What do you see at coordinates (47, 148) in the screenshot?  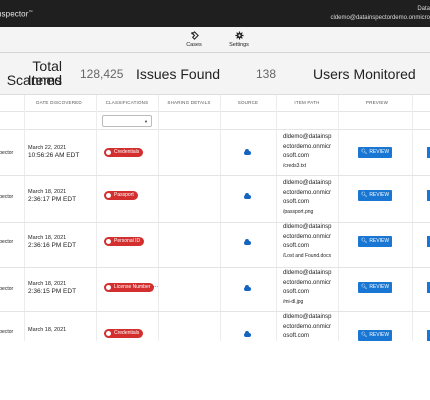 I see `date-text: March 22, 2021` at bounding box center [47, 148].